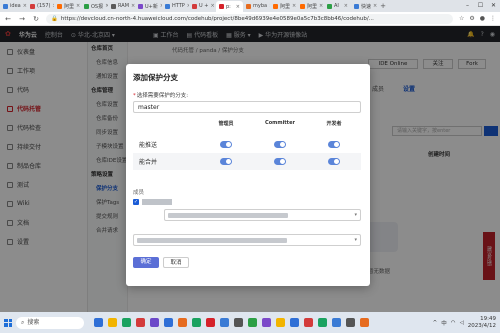 The image size is (500, 333). What do you see at coordinates (493, 6) in the screenshot?
I see `close-window-icon: ✕` at bounding box center [493, 6].